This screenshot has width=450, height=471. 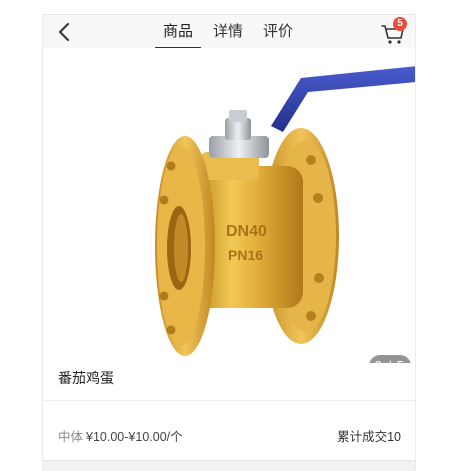 I want to click on price-row: 中体 ¥10.00-¥10.00/个, so click(x=120, y=435).